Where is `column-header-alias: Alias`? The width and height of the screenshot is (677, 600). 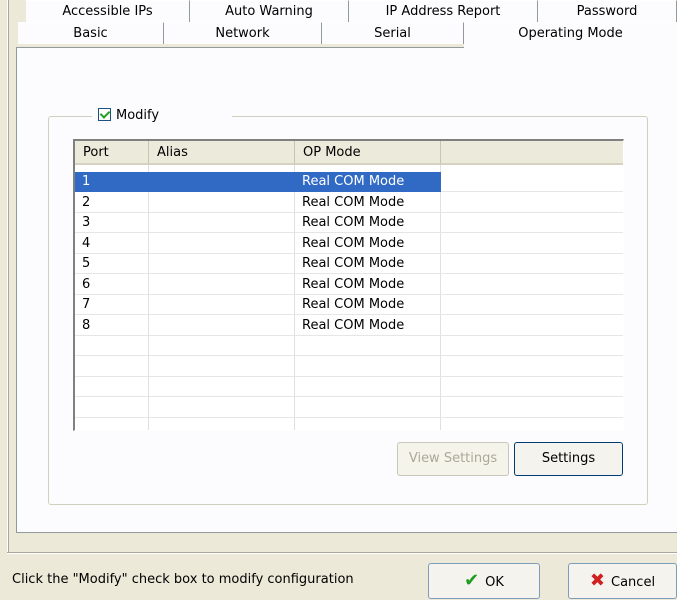 column-header-alias: Alias is located at coordinates (222, 153).